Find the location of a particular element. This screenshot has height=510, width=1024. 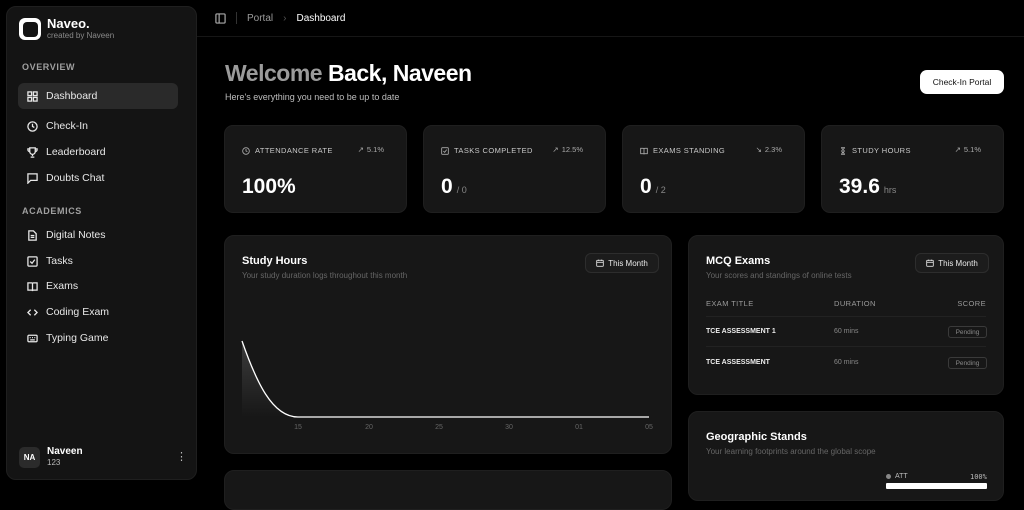

sidebar-toggle-icon is located at coordinates (220, 18).